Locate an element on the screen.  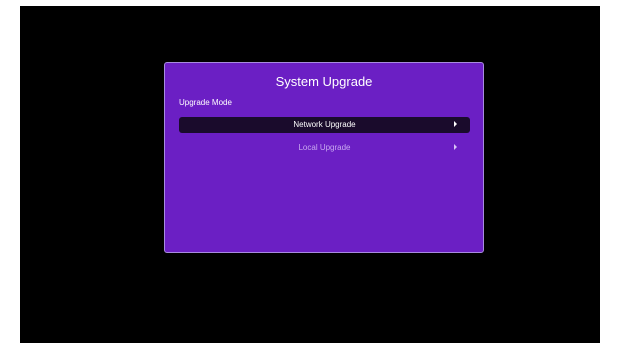
local-upgrade-option: Local Upgrade is located at coordinates (324, 148).